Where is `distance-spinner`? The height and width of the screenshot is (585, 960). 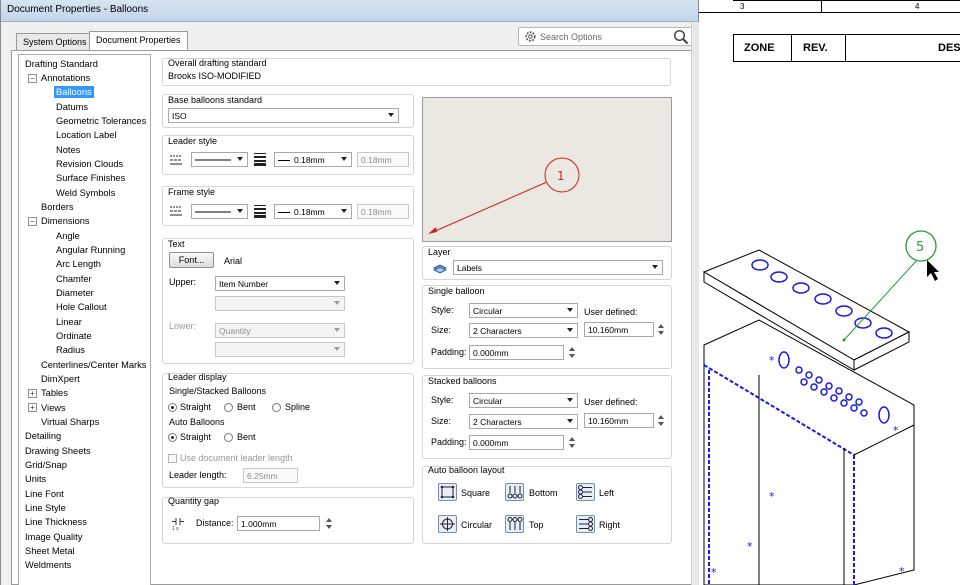
distance-spinner is located at coordinates (329, 523).